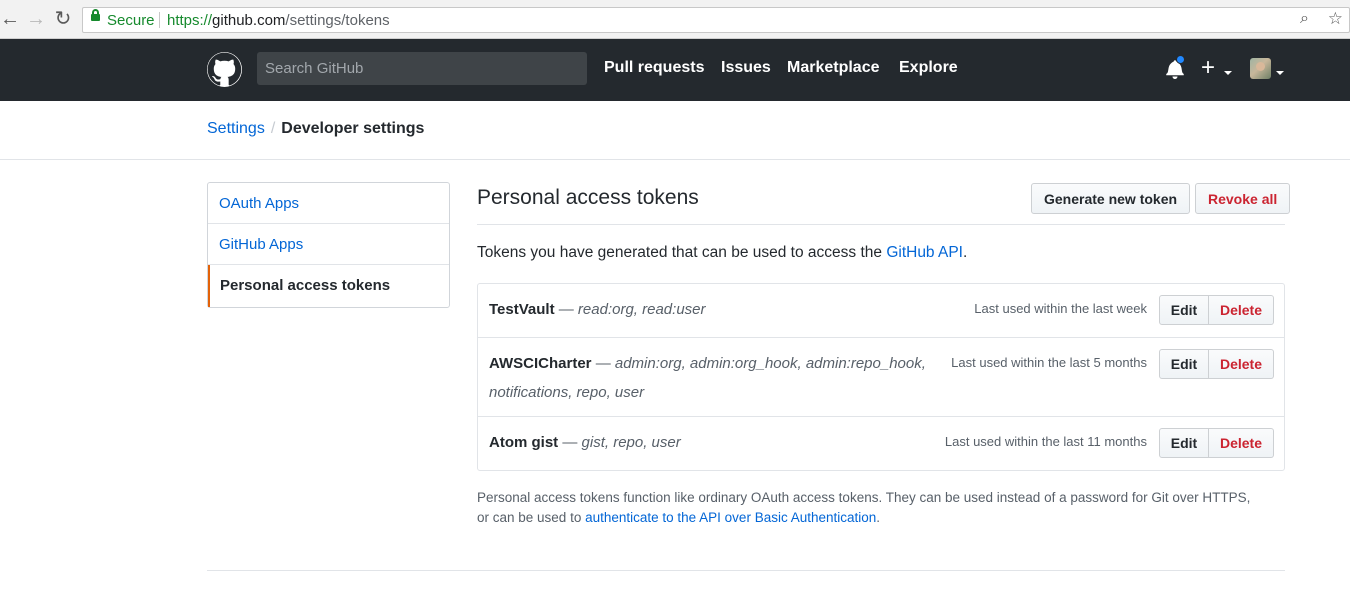  I want to click on token-description: Atom gist — gist, repo, user, so click(585, 442).